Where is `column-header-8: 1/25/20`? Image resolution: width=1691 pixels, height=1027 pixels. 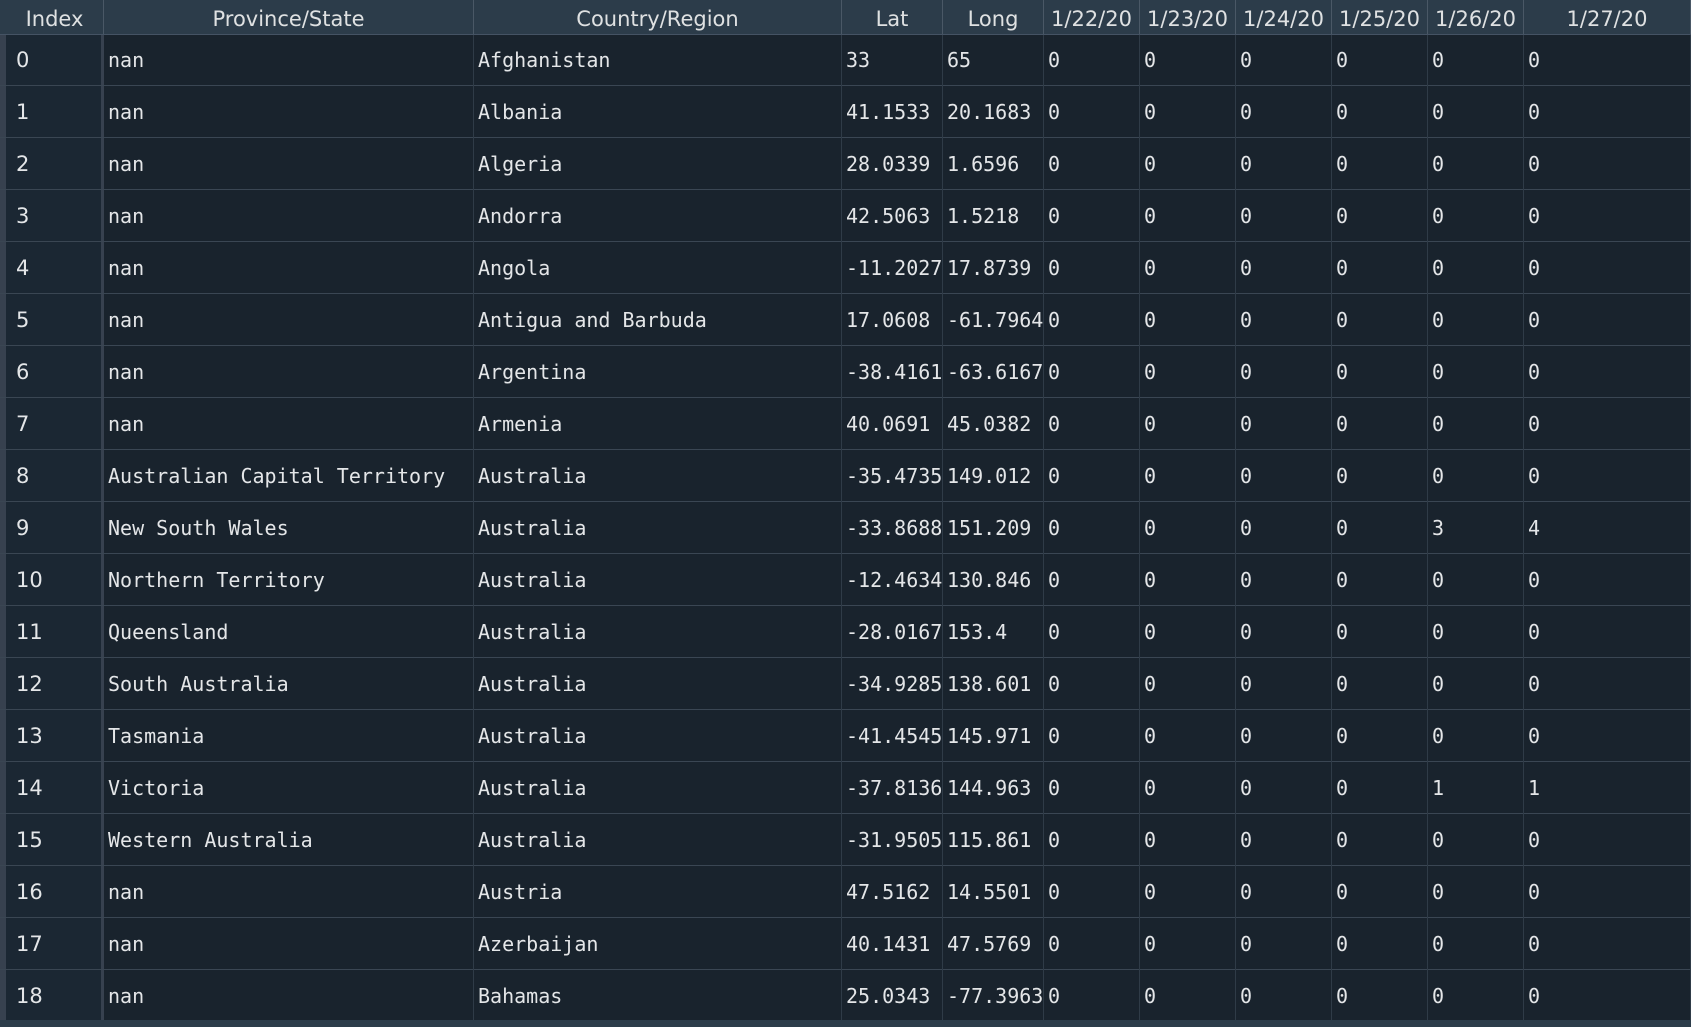 column-header-8: 1/25/20 is located at coordinates (1380, 17).